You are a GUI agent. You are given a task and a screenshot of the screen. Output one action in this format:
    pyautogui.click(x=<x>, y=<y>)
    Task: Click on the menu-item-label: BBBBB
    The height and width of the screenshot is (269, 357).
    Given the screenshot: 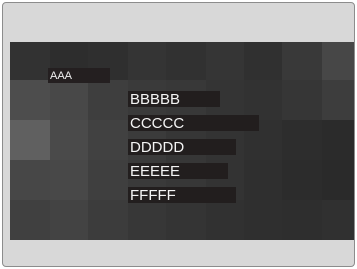 What is the action you would take?
    pyautogui.click(x=155, y=100)
    